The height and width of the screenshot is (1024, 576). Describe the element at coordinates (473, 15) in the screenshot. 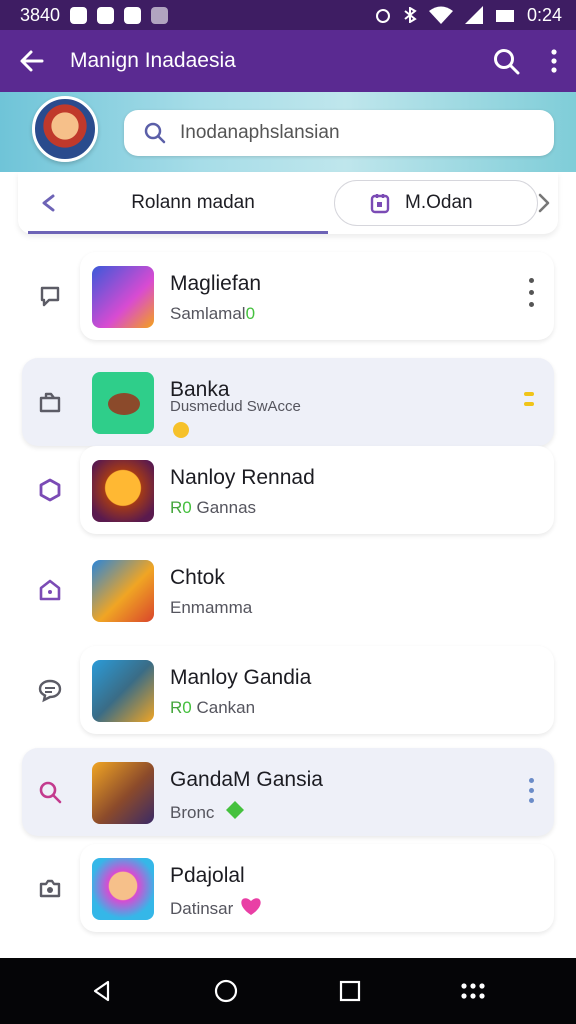

I see `signal-icon` at that location.